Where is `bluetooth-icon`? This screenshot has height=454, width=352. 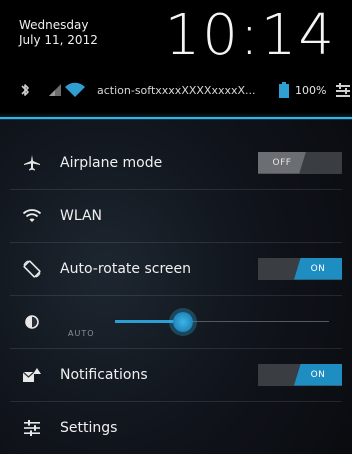 bluetooth-icon is located at coordinates (25, 90).